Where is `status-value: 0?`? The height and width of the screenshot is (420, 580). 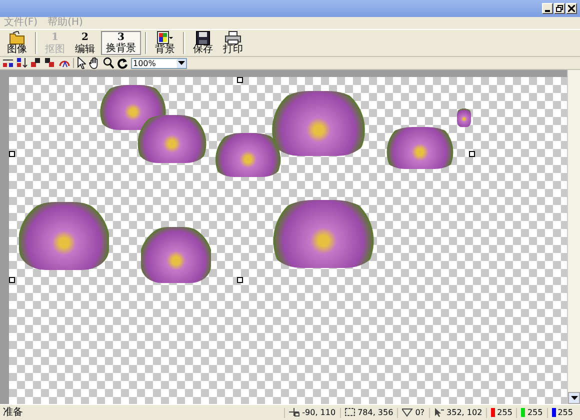 status-value: 0? is located at coordinates (420, 413).